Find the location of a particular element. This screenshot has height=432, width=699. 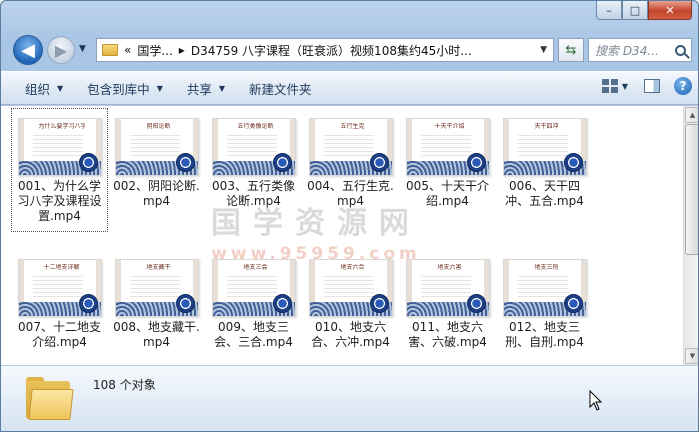

new-folder-button: 新建文件夹 is located at coordinates (280, 88).